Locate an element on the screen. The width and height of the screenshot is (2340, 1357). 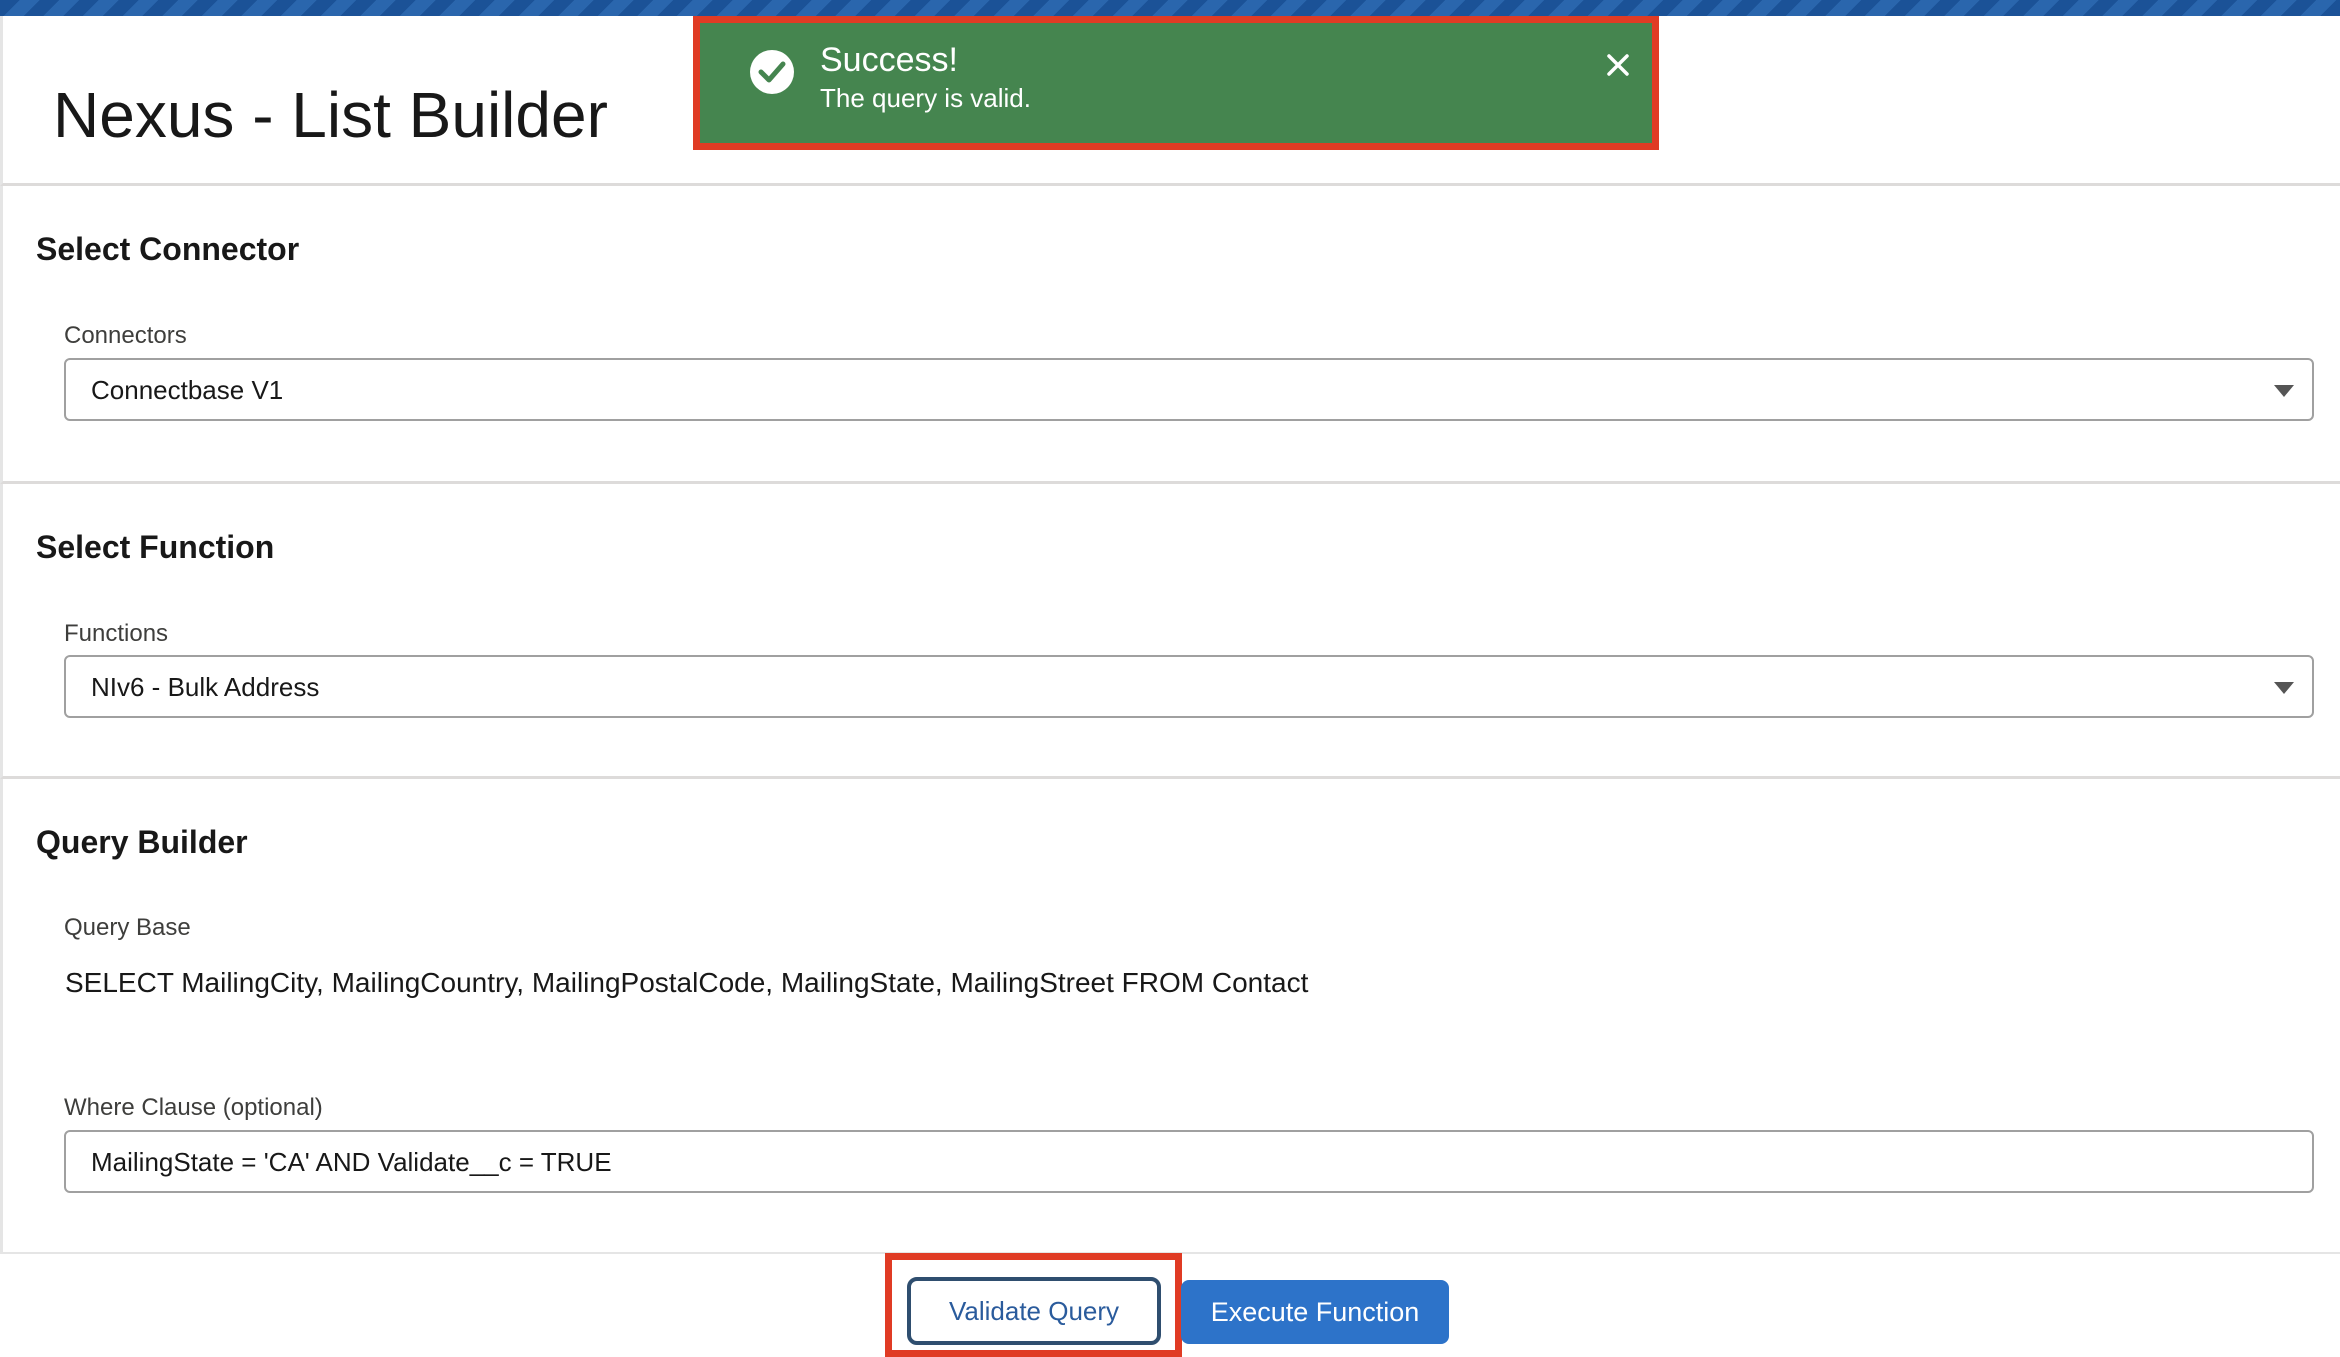
select-function-heading: Select Function is located at coordinates (155, 547).